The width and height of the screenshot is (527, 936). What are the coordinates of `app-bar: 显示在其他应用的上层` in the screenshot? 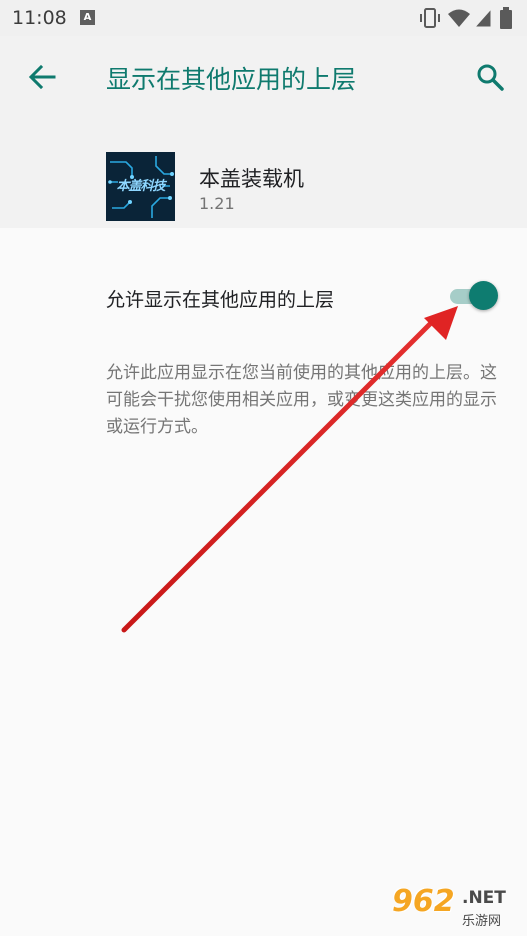 It's located at (263, 77).